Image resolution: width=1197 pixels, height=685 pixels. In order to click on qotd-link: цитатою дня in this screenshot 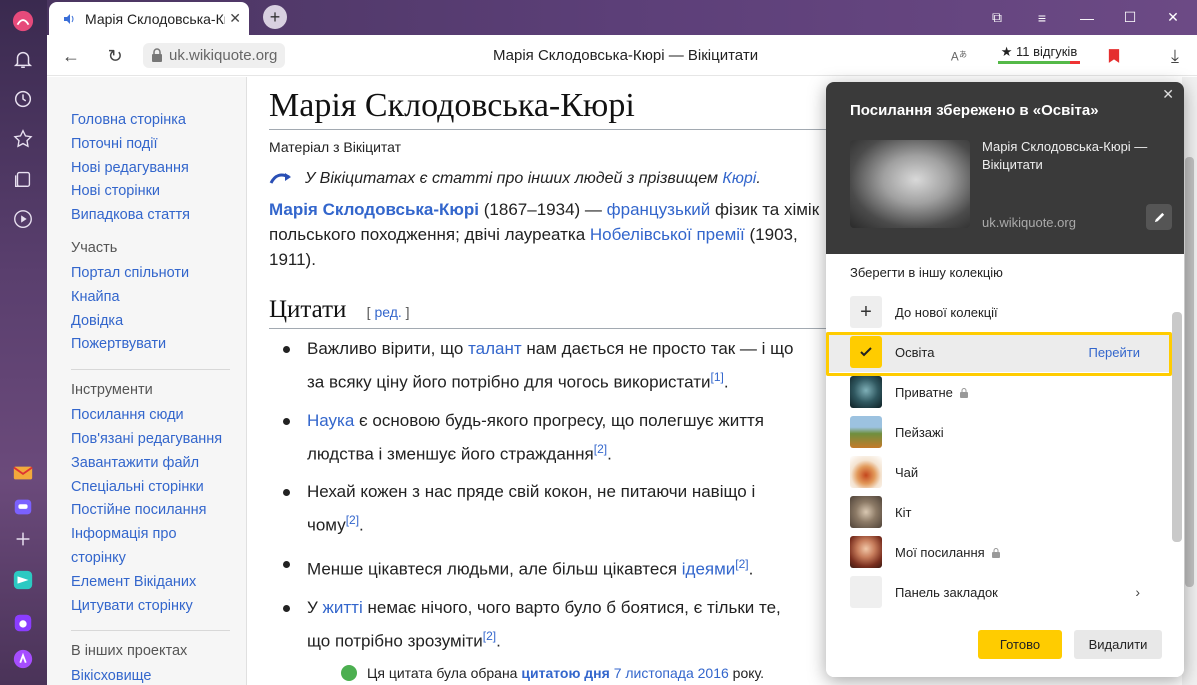, I will do `click(565, 673)`.